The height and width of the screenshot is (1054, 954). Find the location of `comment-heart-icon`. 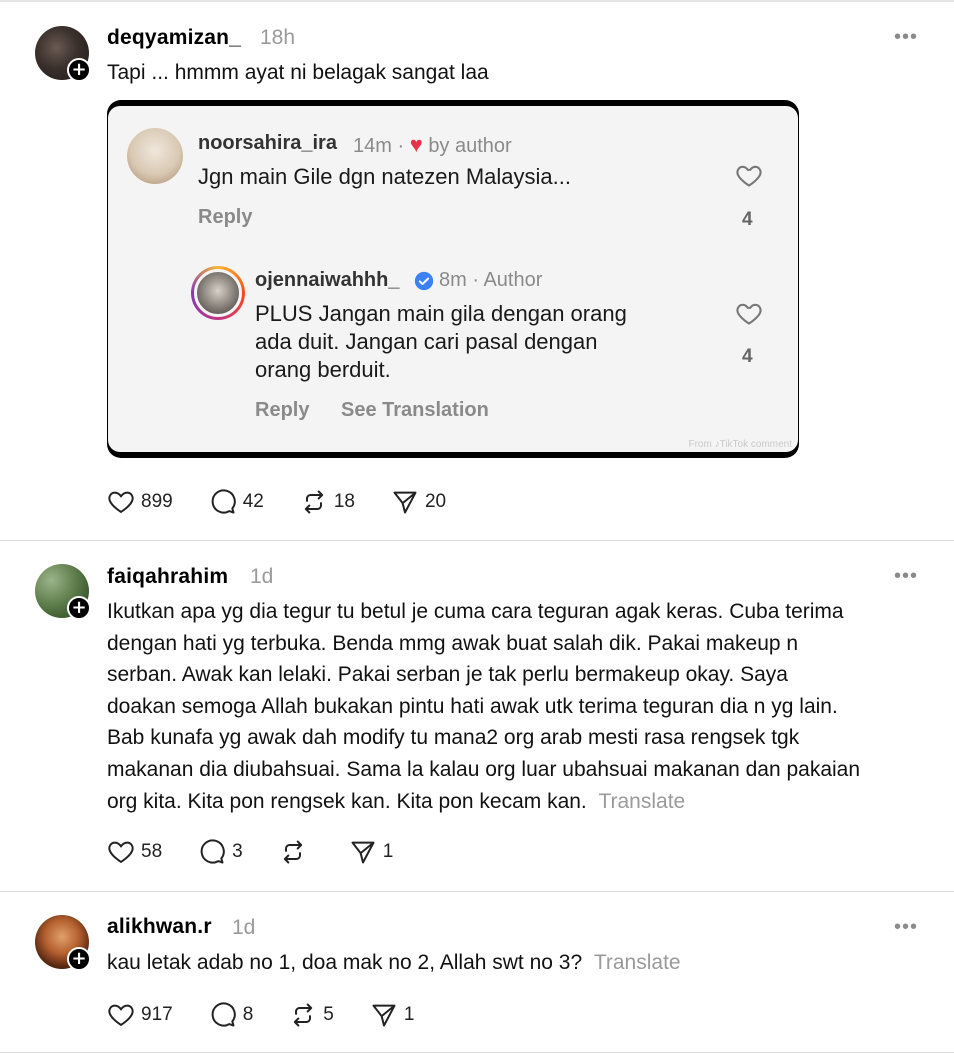

comment-heart-icon is located at coordinates (749, 176).